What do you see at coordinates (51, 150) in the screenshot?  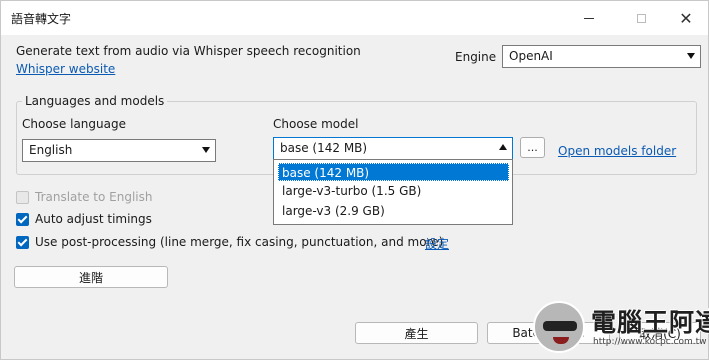 I see `language-value: English` at bounding box center [51, 150].